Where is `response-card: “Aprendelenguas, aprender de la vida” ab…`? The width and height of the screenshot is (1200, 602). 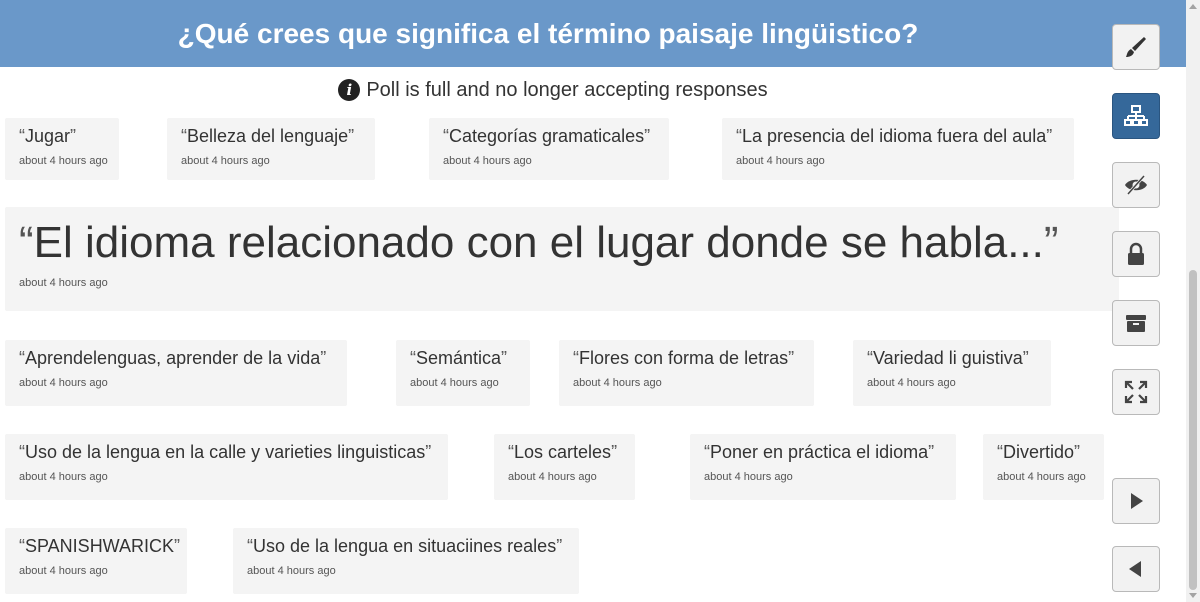
response-card: “Aprendelenguas, aprender de la vida” ab… is located at coordinates (176, 373).